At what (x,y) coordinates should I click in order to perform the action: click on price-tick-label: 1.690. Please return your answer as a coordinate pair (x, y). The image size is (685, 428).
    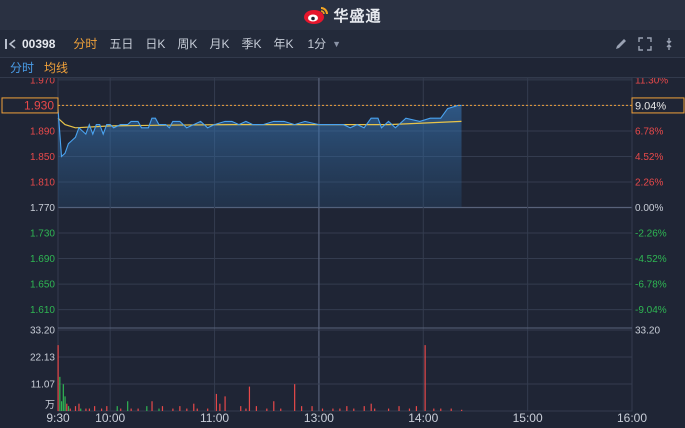
    Looking at the image, I should click on (42, 259).